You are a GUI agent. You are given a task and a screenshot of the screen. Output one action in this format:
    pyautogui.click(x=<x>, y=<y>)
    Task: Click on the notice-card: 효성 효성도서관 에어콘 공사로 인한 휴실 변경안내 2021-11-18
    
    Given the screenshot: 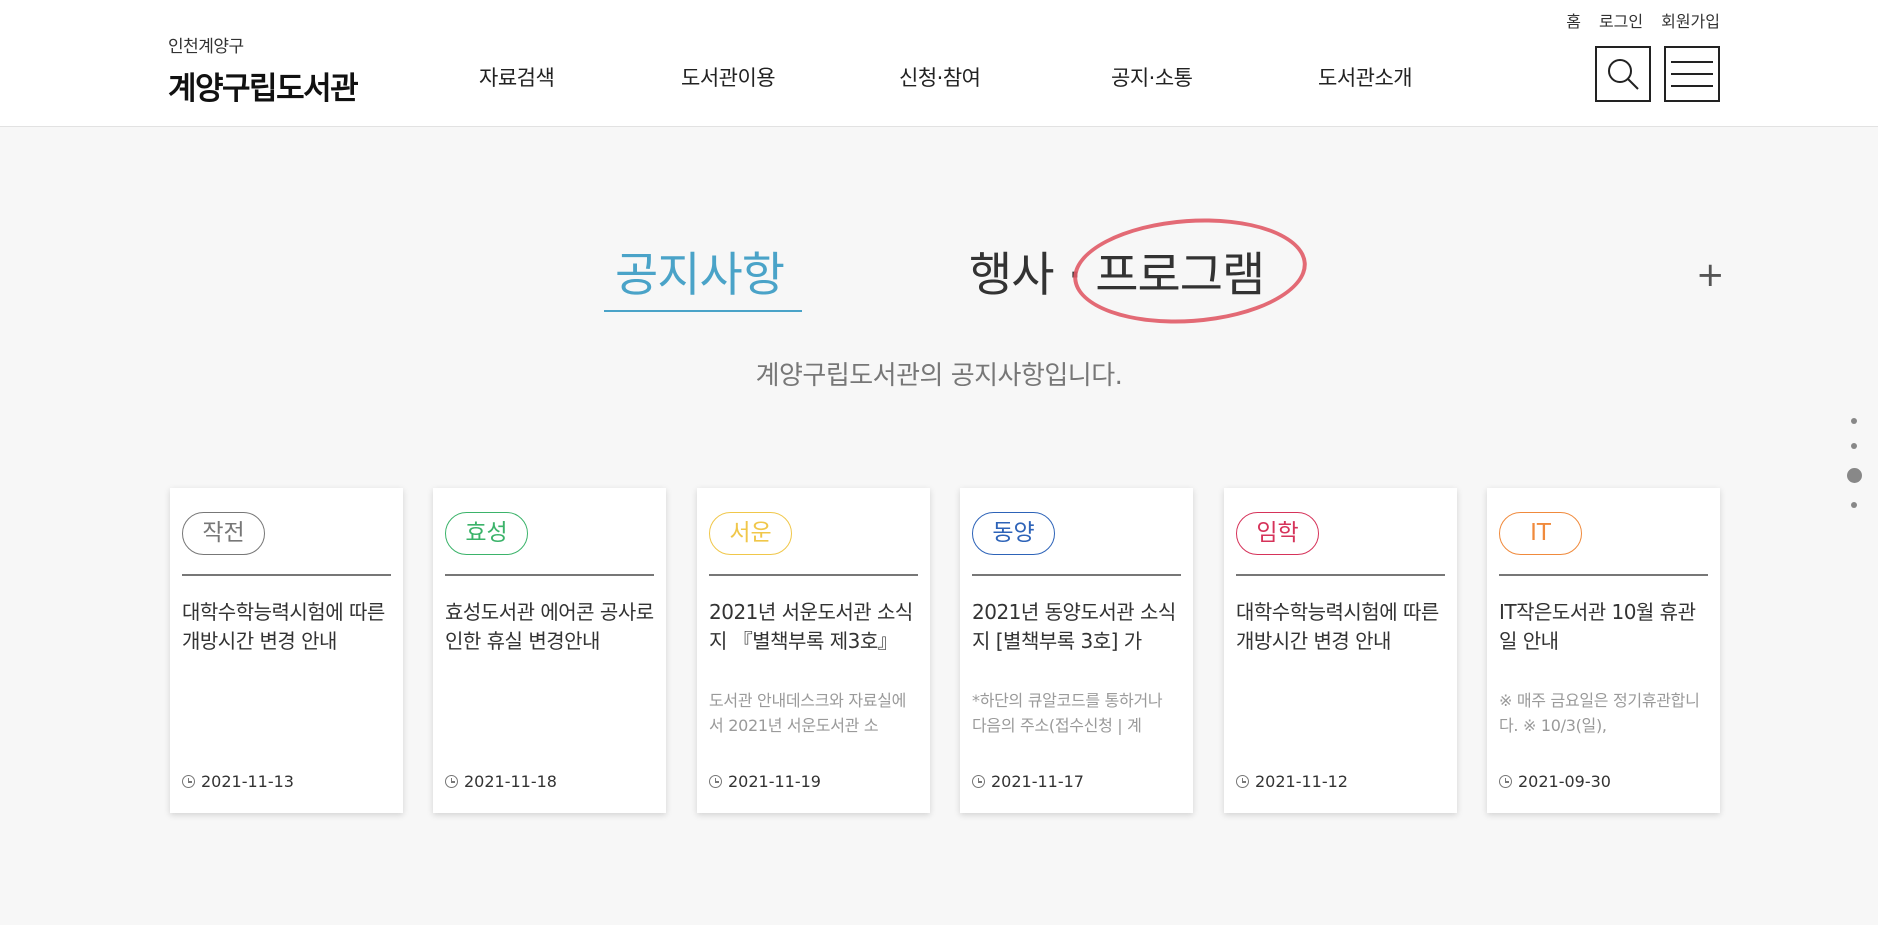 What is the action you would take?
    pyautogui.click(x=549, y=650)
    